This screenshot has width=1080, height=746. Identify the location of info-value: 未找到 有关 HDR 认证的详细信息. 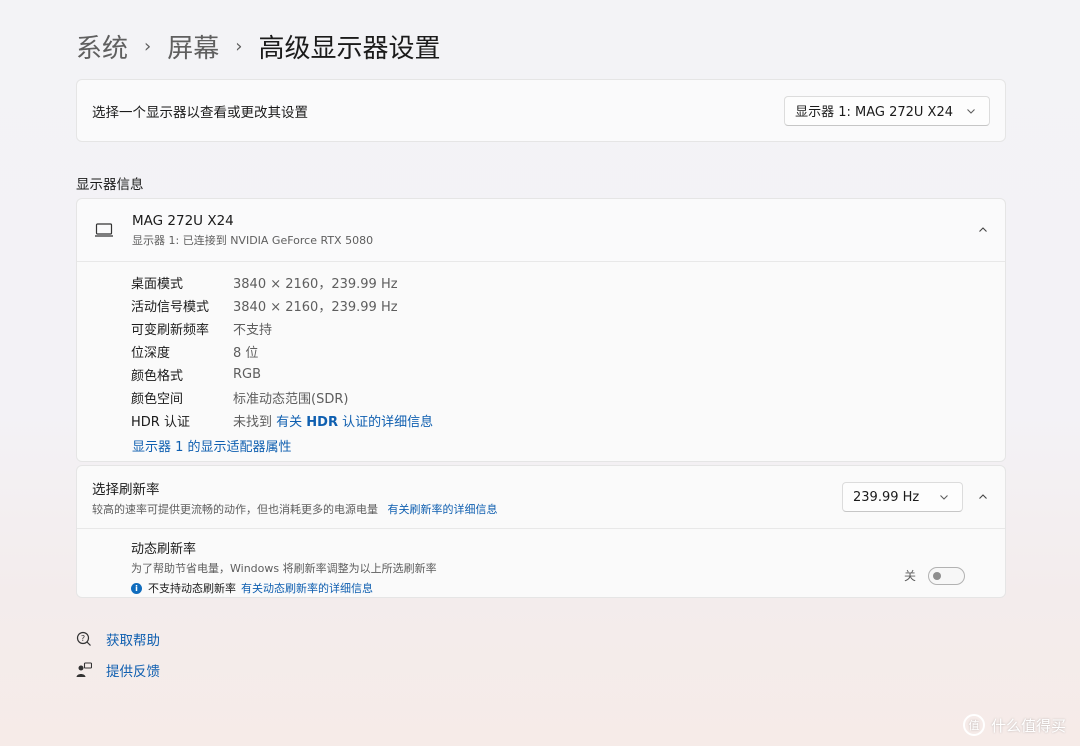
(333, 420).